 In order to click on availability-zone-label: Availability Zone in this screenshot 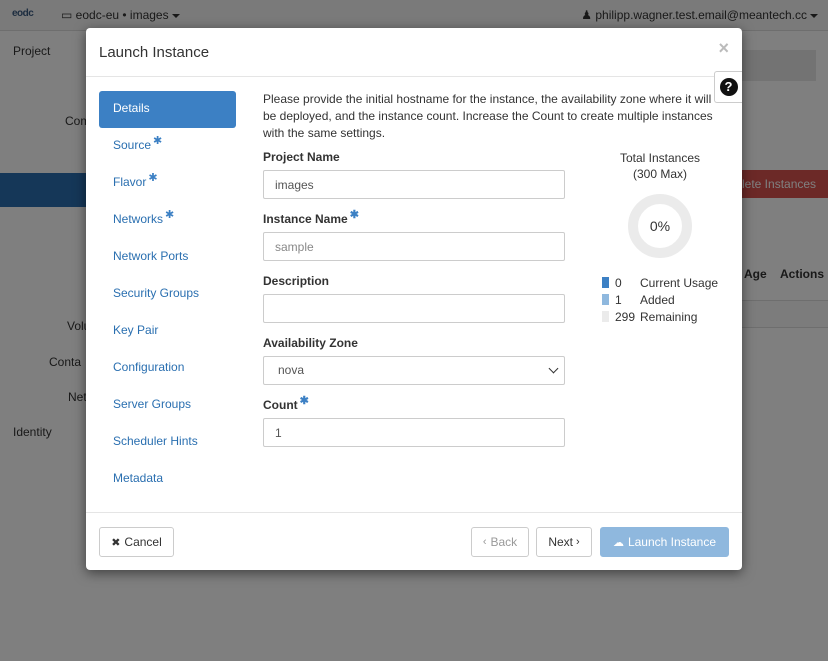, I will do `click(310, 343)`.